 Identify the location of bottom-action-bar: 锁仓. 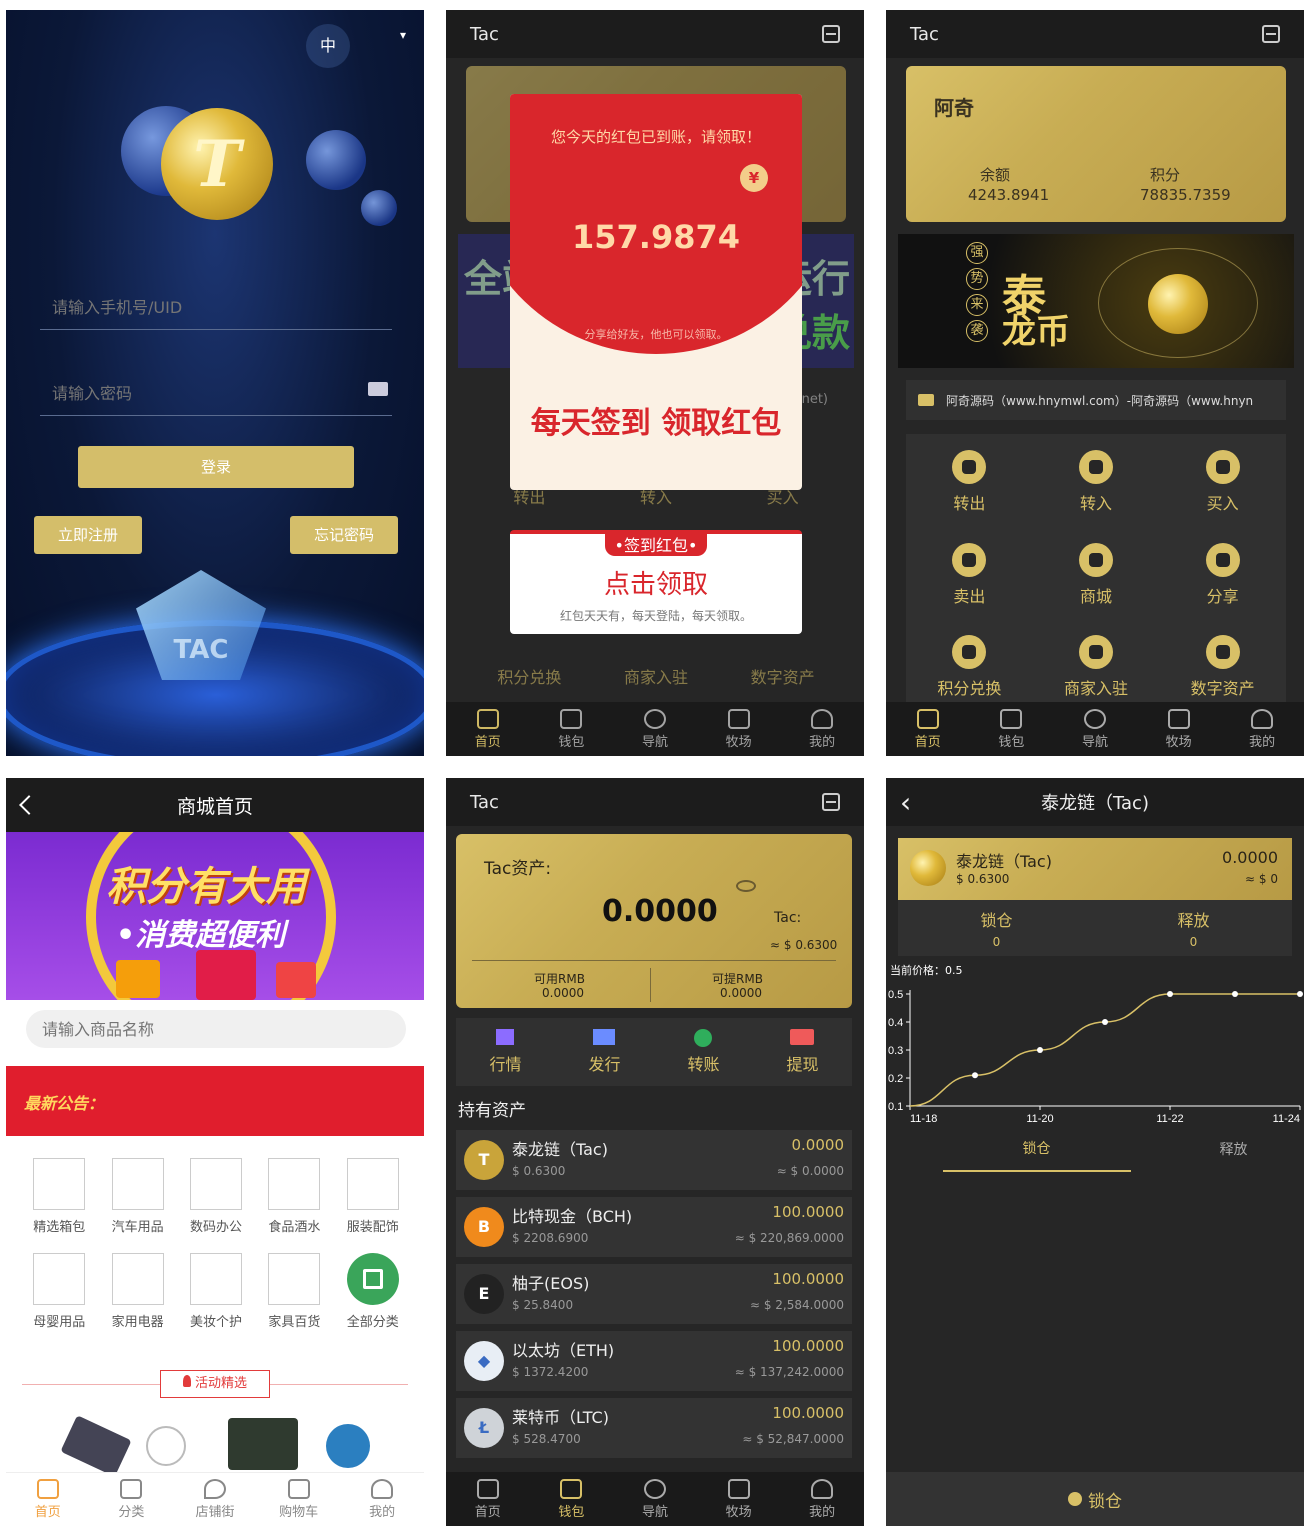
(1095, 1499).